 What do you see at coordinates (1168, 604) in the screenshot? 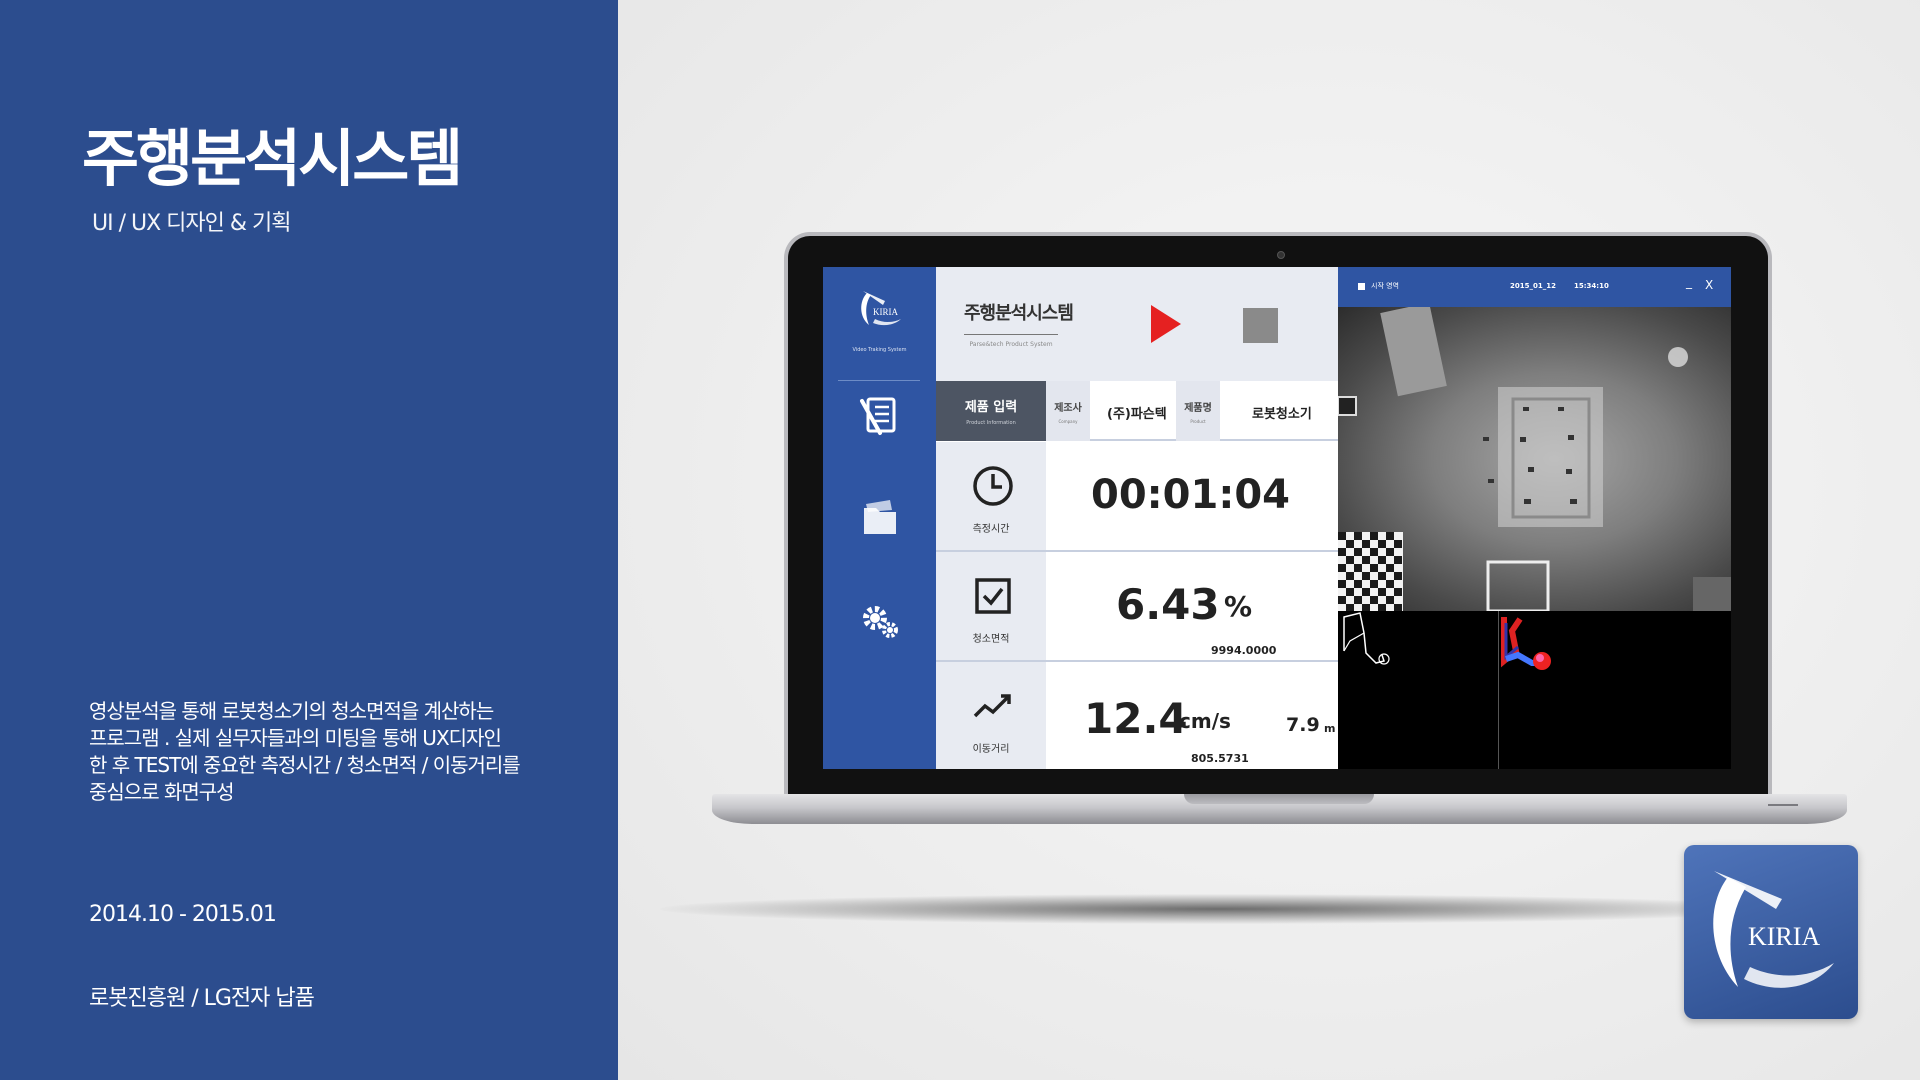
I see `area-value: 6.43` at bounding box center [1168, 604].